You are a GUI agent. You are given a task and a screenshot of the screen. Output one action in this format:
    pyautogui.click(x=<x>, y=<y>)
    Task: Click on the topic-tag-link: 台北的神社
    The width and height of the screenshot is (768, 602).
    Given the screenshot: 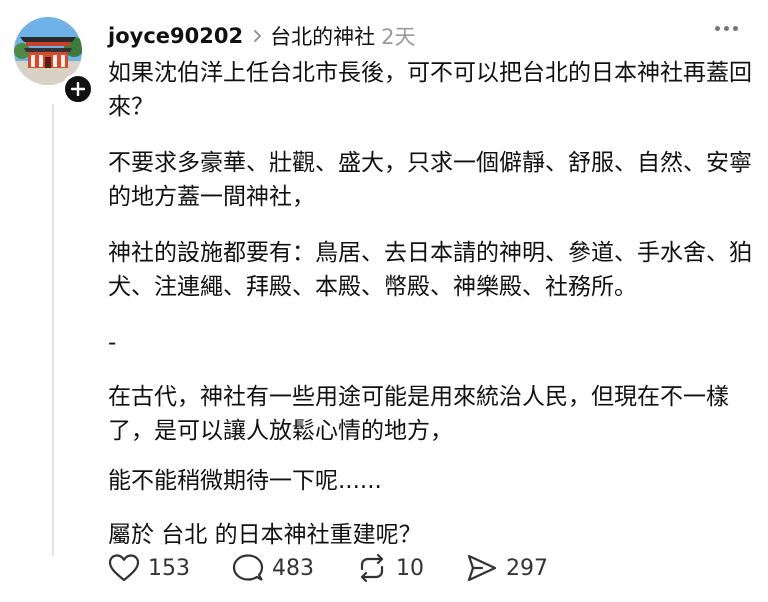 What is the action you would take?
    pyautogui.click(x=322, y=36)
    